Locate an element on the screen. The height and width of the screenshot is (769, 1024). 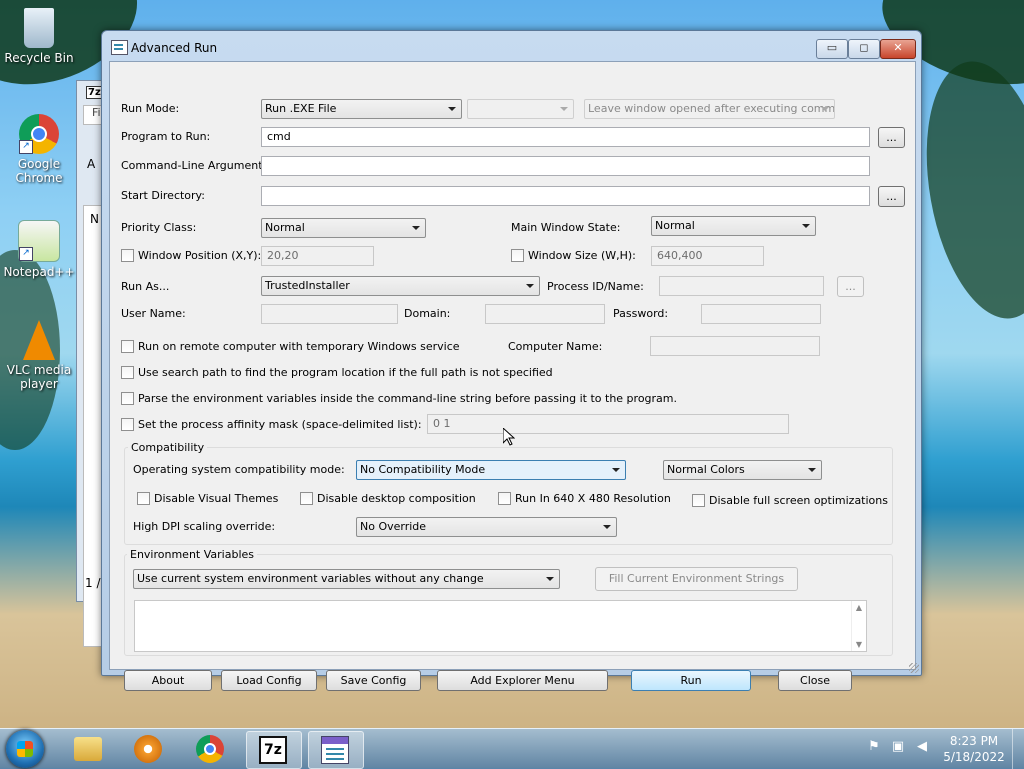
title-bar: Advanced Run ▭ ◻ ✕ is located at coordinates (511, 46).